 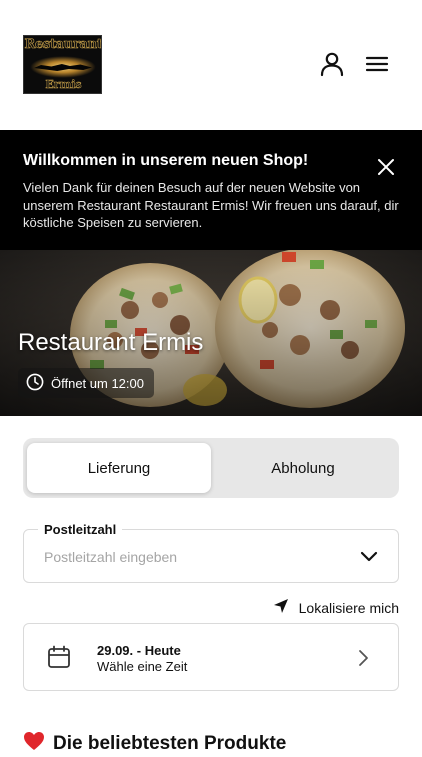 What do you see at coordinates (35, 383) in the screenshot?
I see `clock-icon` at bounding box center [35, 383].